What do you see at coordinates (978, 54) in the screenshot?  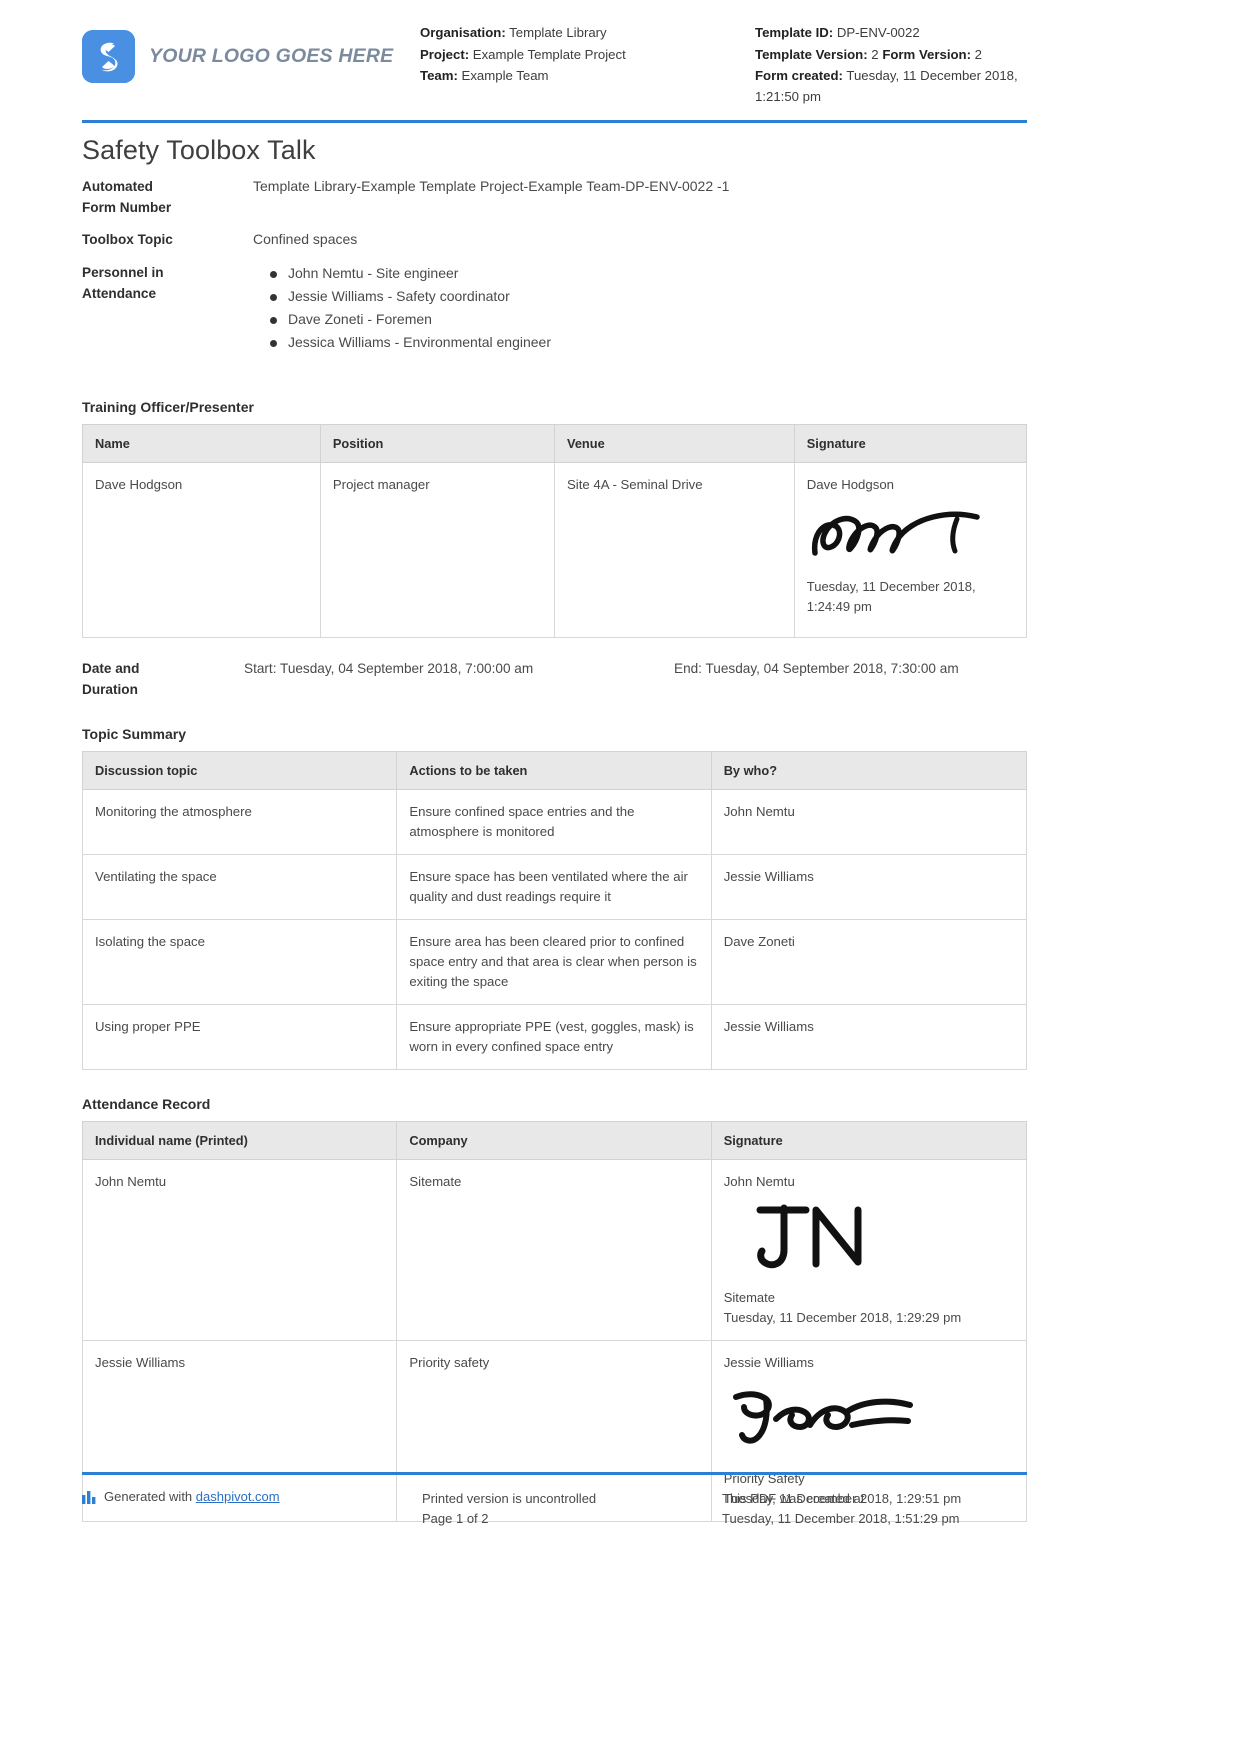 I see `form-version-value: 2` at bounding box center [978, 54].